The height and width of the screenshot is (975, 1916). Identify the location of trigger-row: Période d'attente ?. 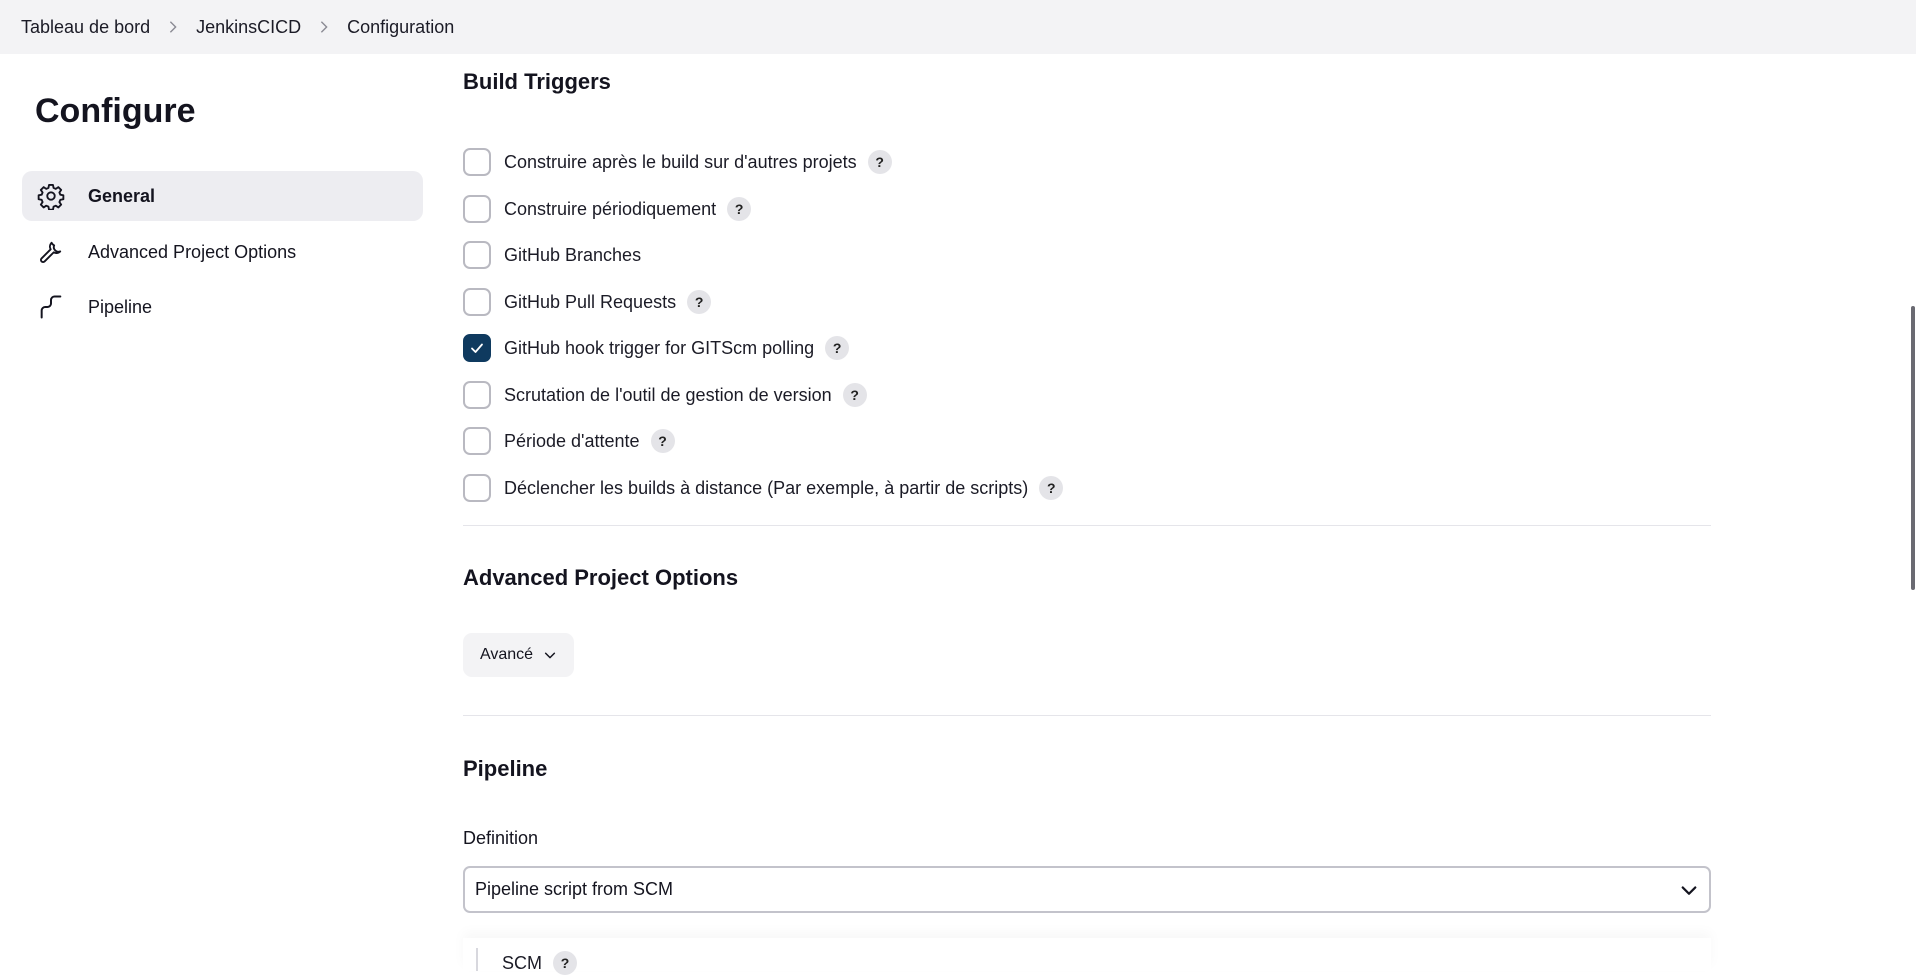
(569, 441).